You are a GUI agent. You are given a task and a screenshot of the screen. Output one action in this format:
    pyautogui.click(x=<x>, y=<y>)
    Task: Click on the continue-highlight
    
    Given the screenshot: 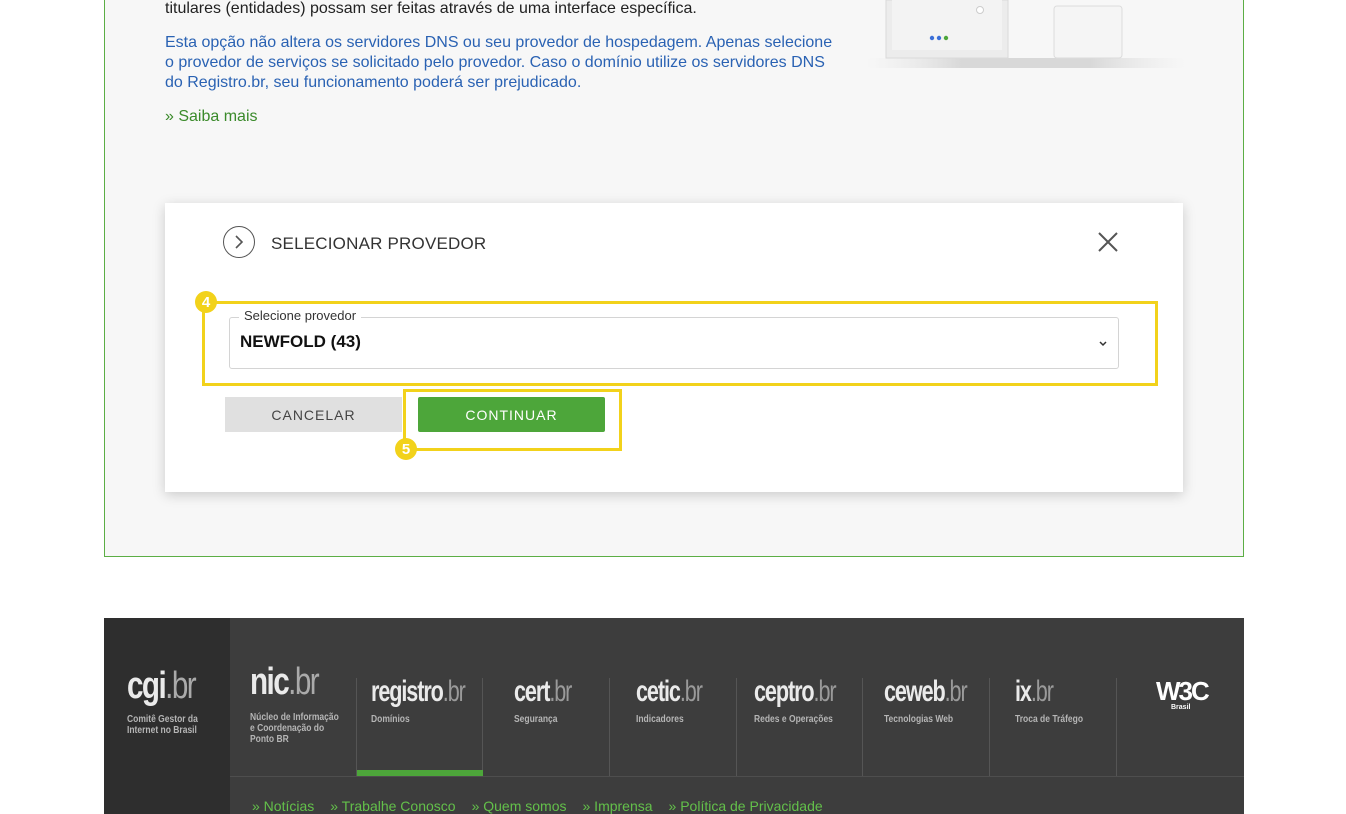 What is the action you would take?
    pyautogui.click(x=512, y=420)
    